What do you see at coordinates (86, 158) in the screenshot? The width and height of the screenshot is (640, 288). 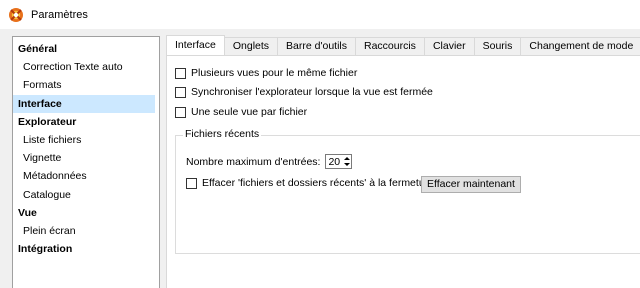 I see `sidebar-item-thumbnail: Vignette` at bounding box center [86, 158].